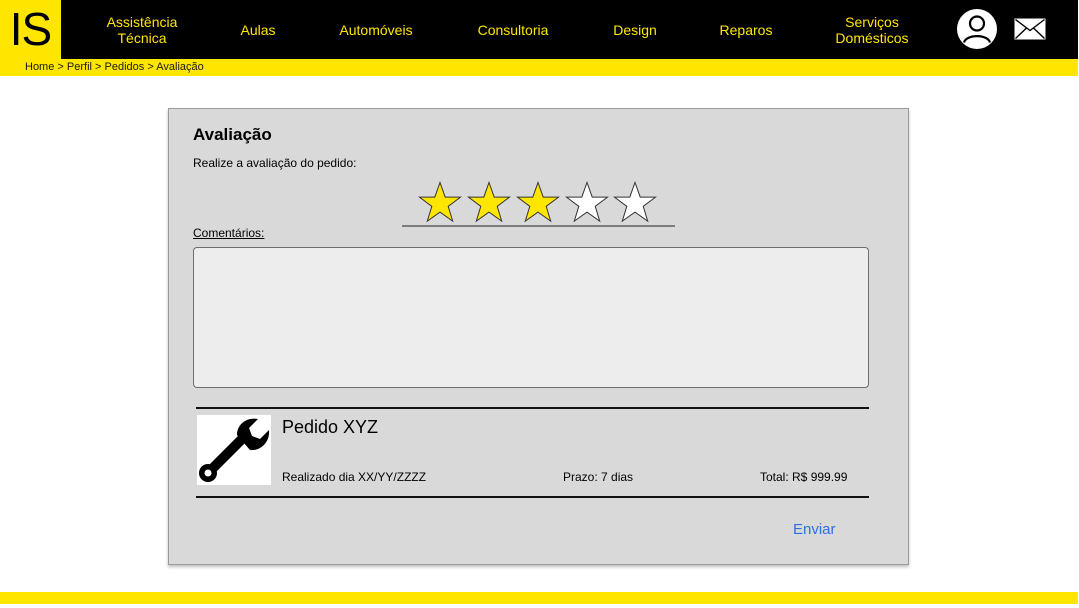  Describe the element at coordinates (977, 29) in the screenshot. I see `user-icon` at that location.